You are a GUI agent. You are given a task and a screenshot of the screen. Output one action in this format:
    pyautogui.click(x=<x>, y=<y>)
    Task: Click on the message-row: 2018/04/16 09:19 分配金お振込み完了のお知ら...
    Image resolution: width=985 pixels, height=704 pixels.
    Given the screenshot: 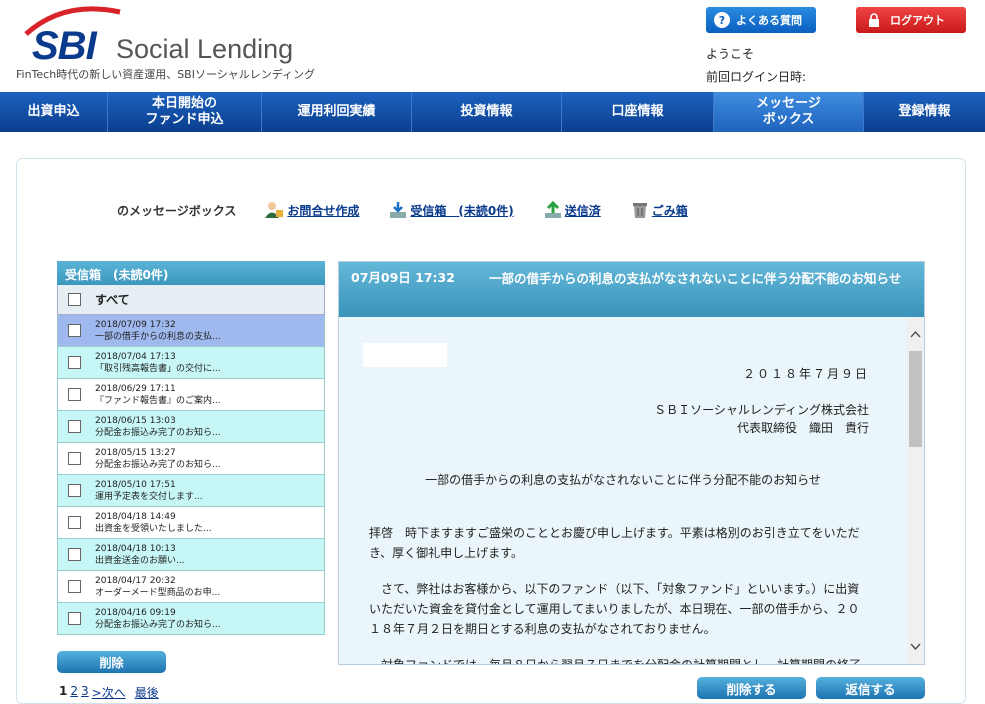 What is the action you would take?
    pyautogui.click(x=191, y=619)
    